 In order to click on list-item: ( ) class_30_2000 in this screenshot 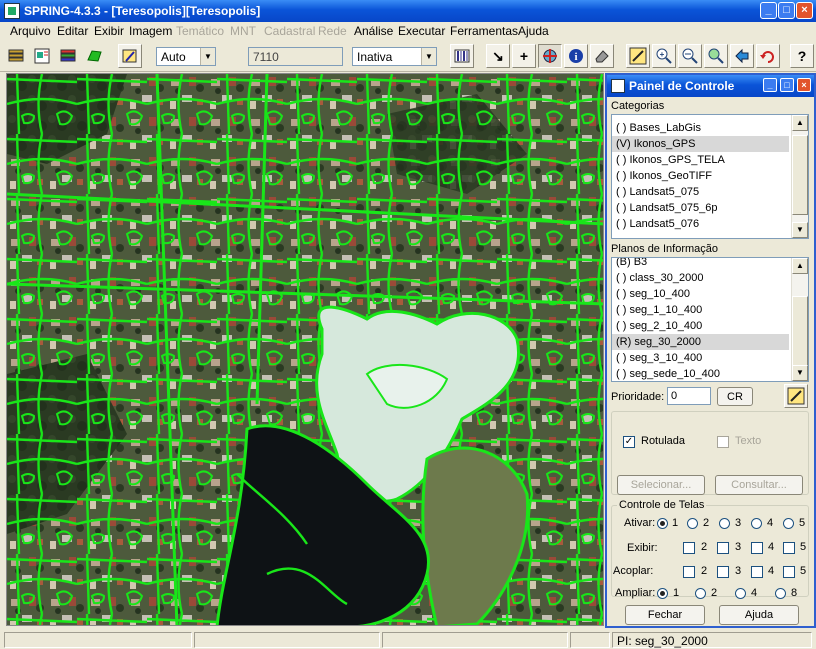, I will do `click(659, 278)`.